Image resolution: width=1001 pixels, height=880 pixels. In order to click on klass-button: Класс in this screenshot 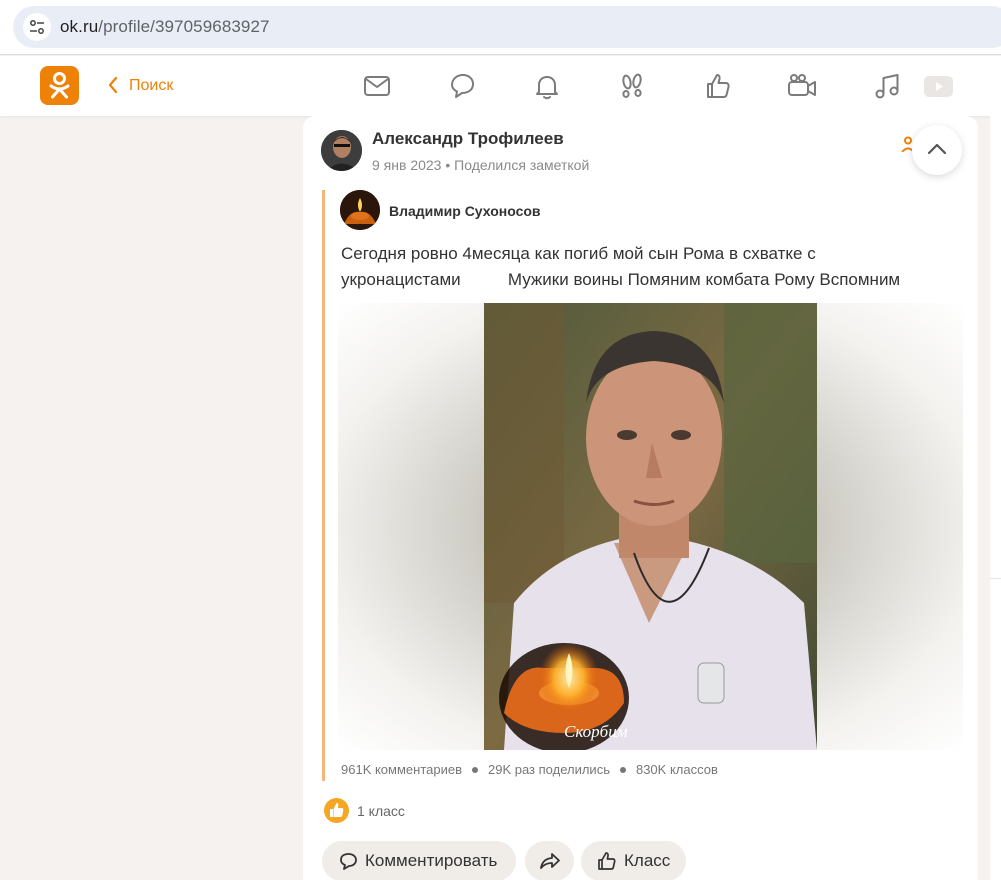, I will do `click(633, 860)`.